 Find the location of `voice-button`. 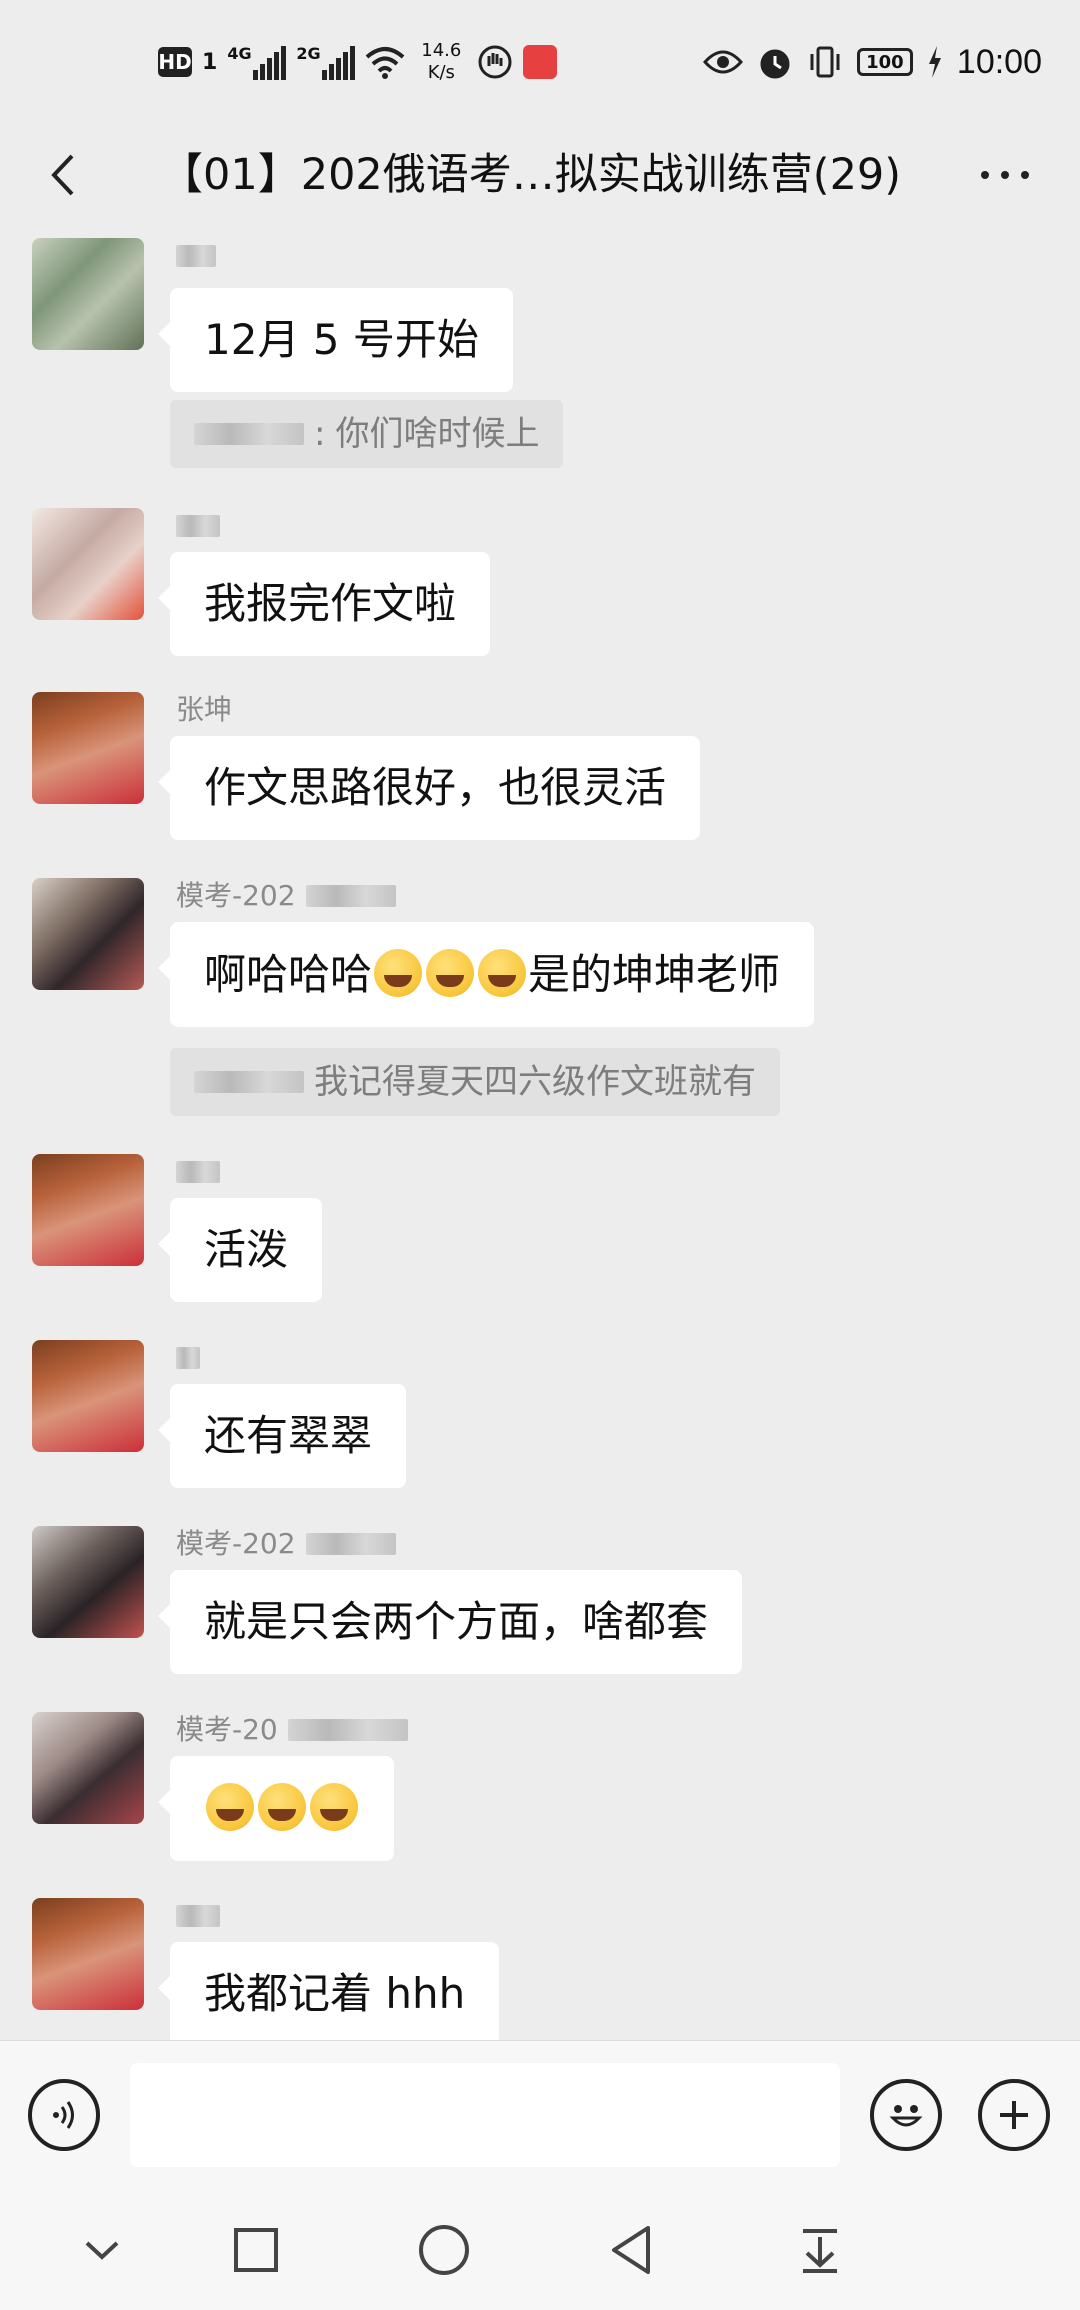

voice-button is located at coordinates (64, 2115).